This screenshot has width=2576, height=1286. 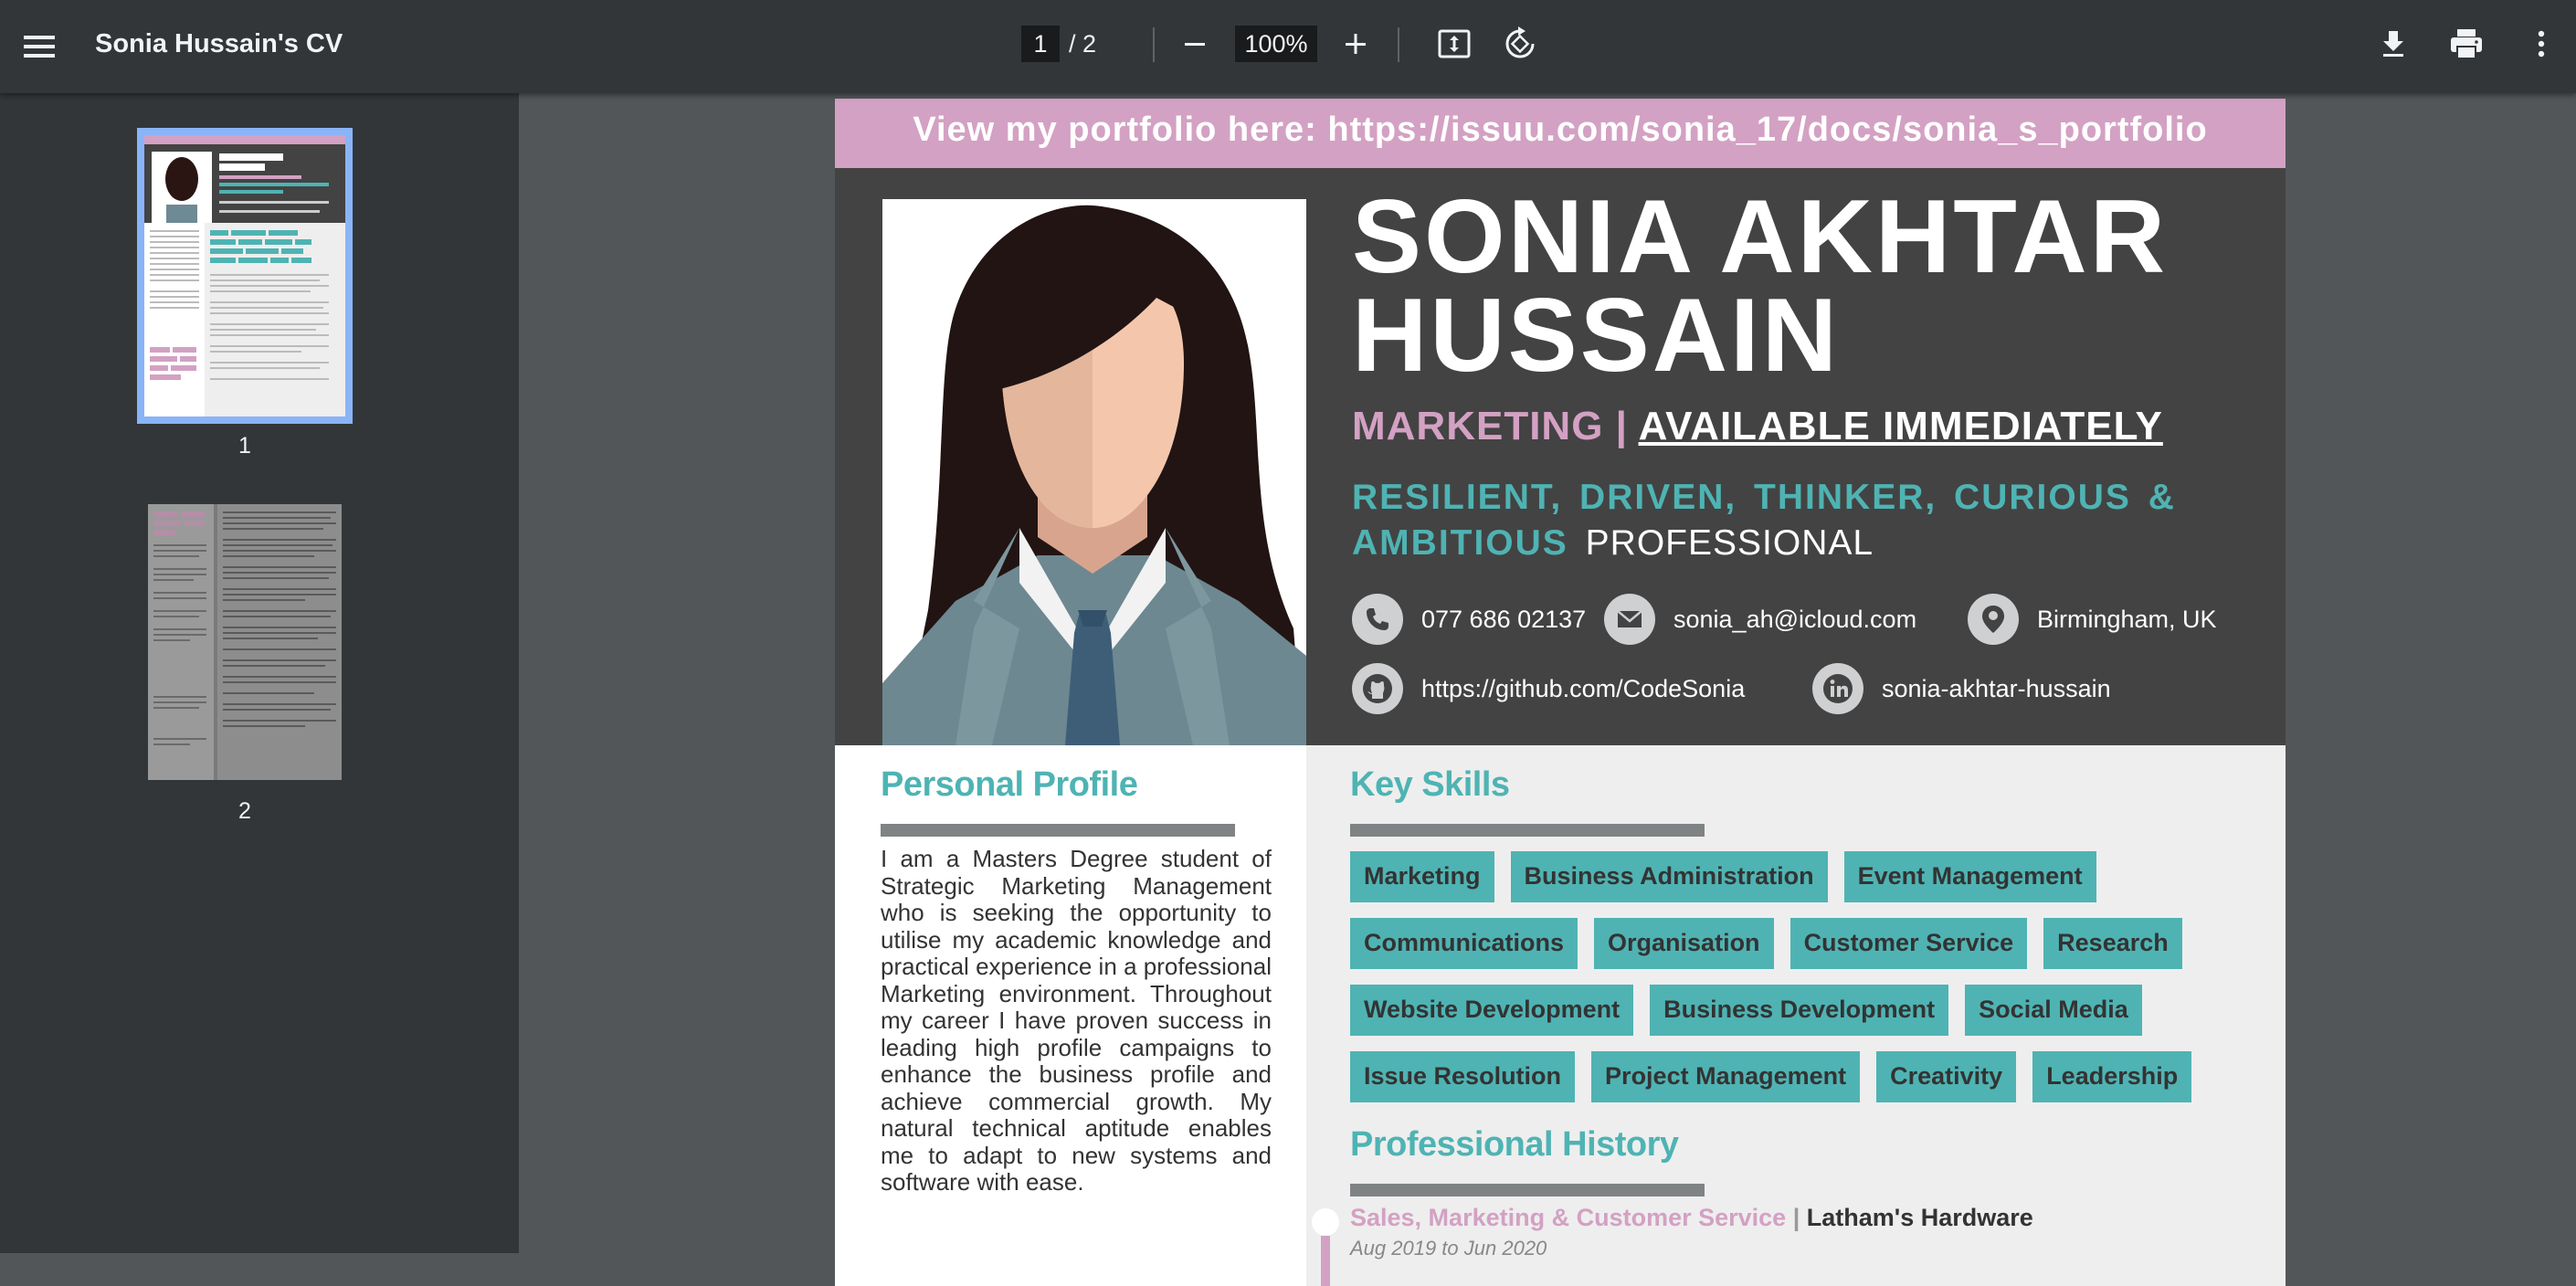 I want to click on plus-icon, so click(x=1356, y=44).